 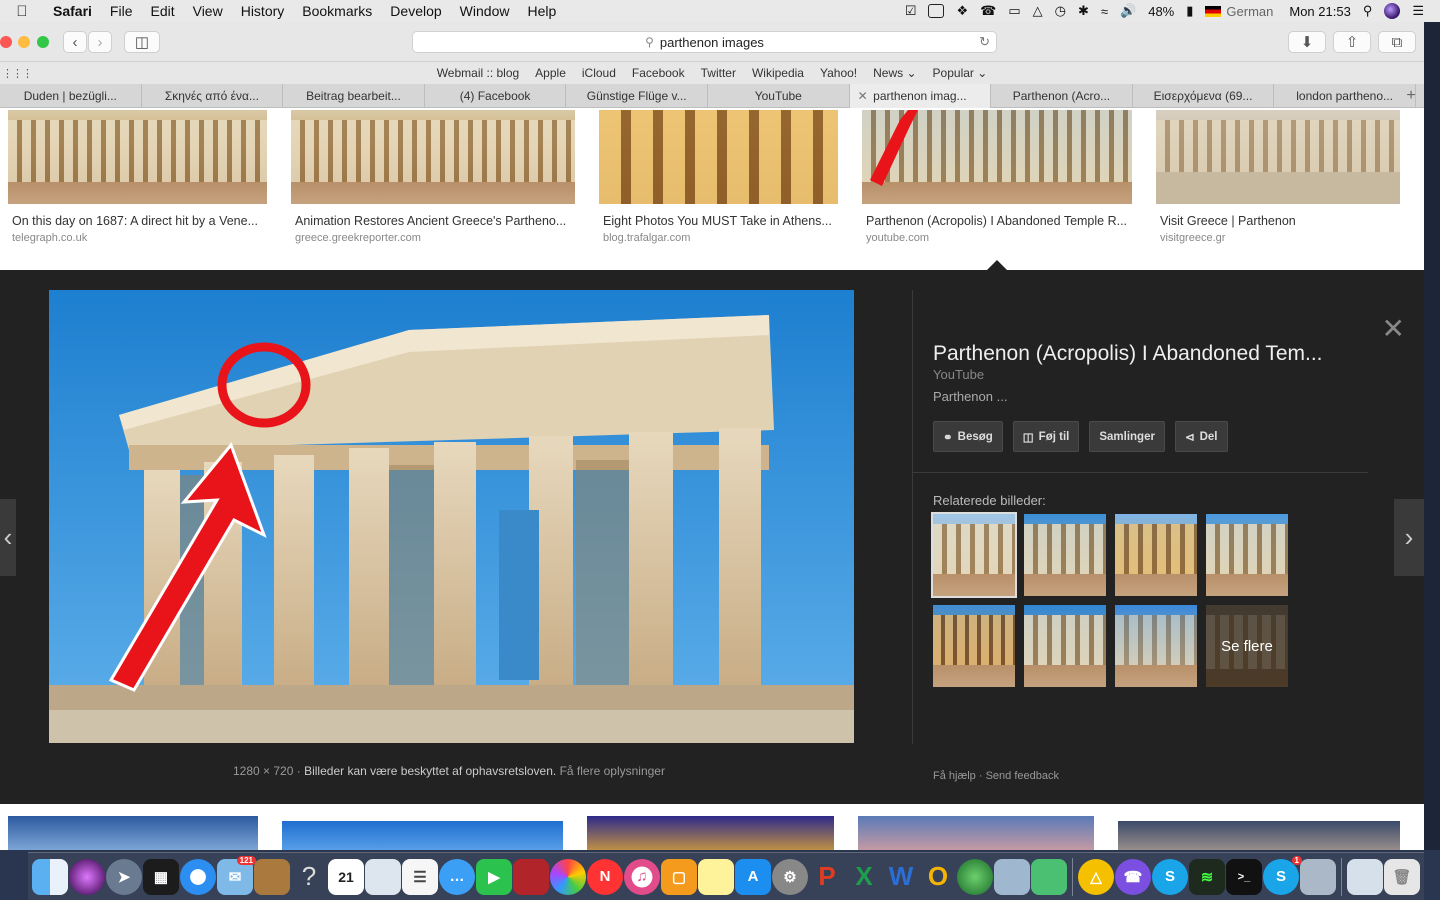 I want to click on image-capture-icon, so click(x=1318, y=876).